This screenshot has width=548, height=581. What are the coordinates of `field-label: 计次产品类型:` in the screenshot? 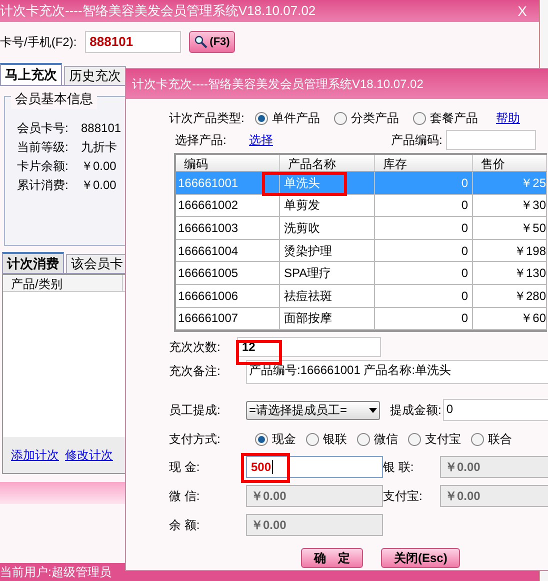 It's located at (207, 118).